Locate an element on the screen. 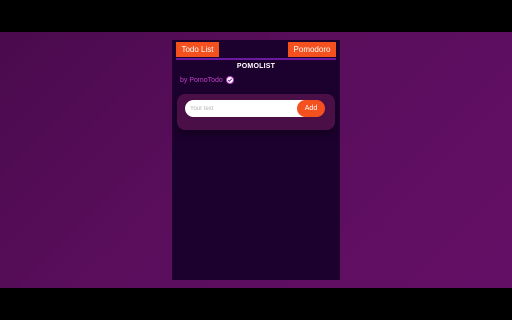 The width and height of the screenshot is (512, 320). add-button: Add is located at coordinates (311, 108).